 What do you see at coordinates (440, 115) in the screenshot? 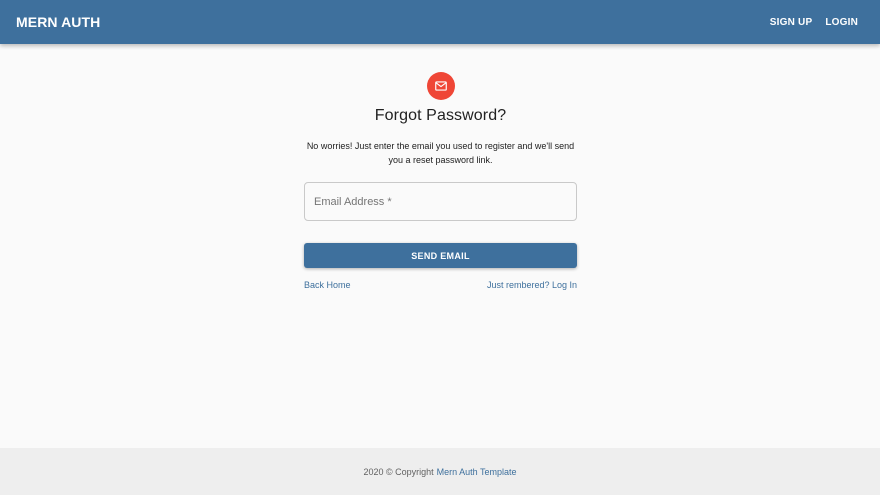
I see `page-title: Forgot Password?` at bounding box center [440, 115].